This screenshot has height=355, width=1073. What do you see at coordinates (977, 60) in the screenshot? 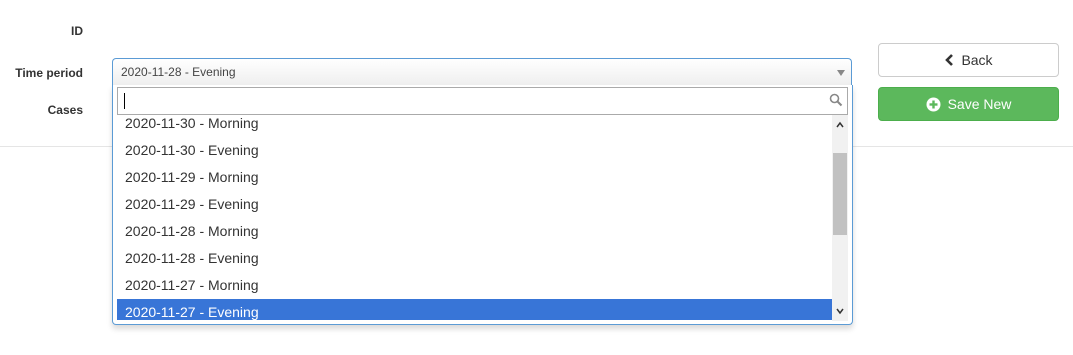
I see `back-button-label: Back` at bounding box center [977, 60].